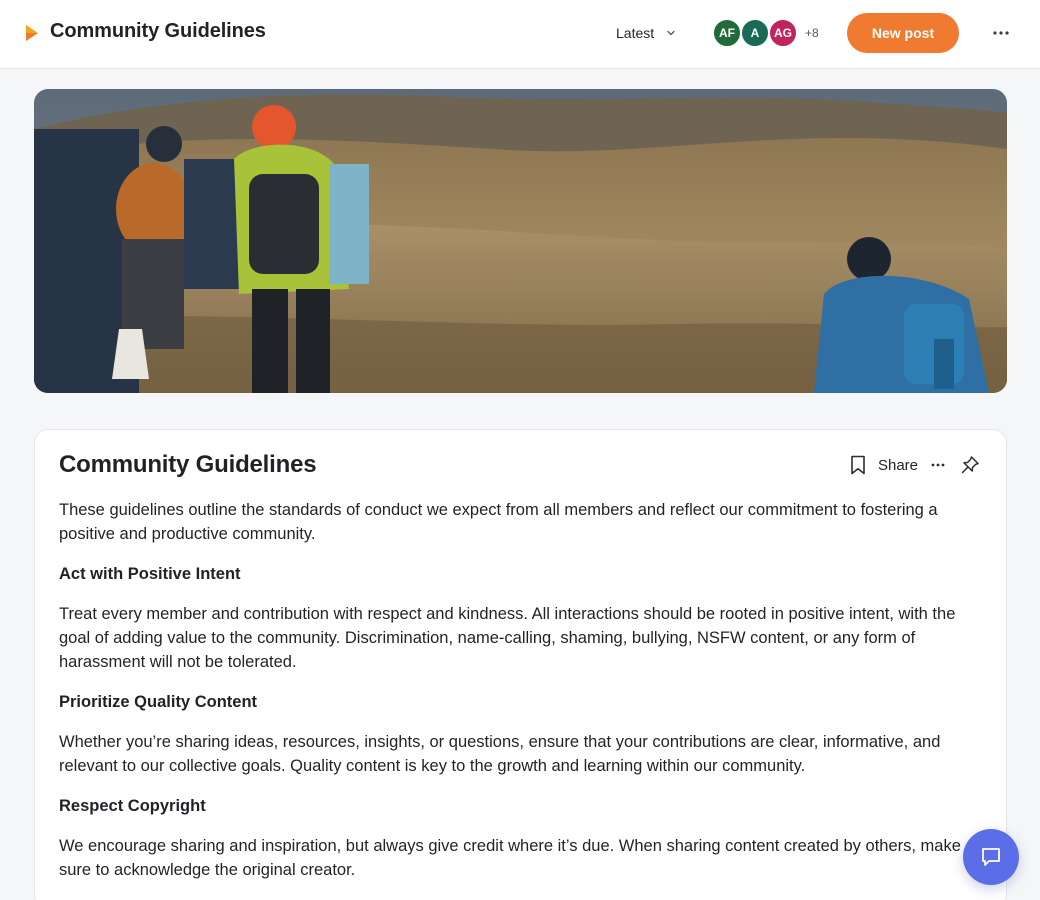  I want to click on pin-button, so click(970, 465).